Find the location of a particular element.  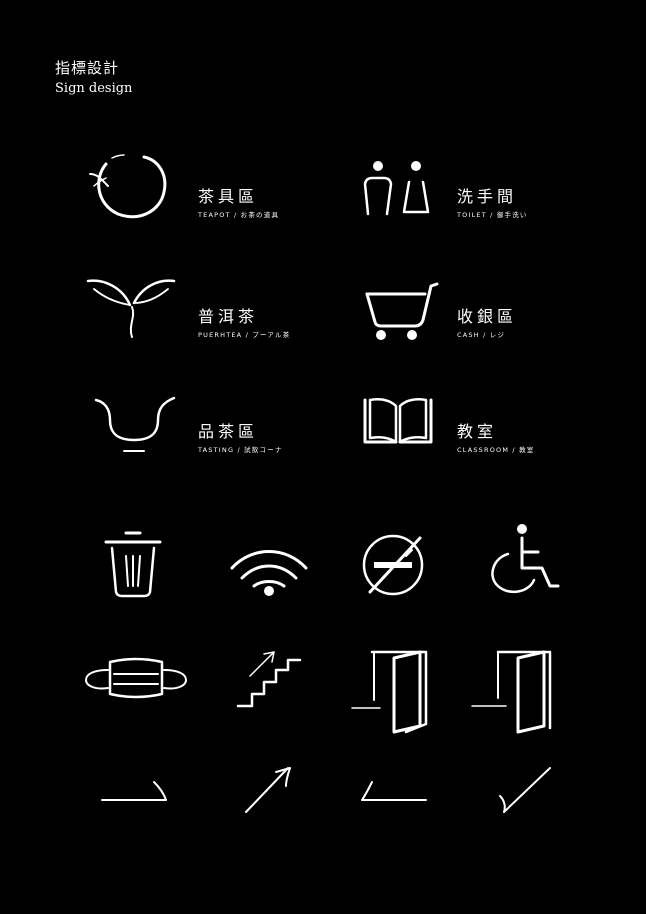

stroke-horizontal-icon is located at coordinates (134, 791).